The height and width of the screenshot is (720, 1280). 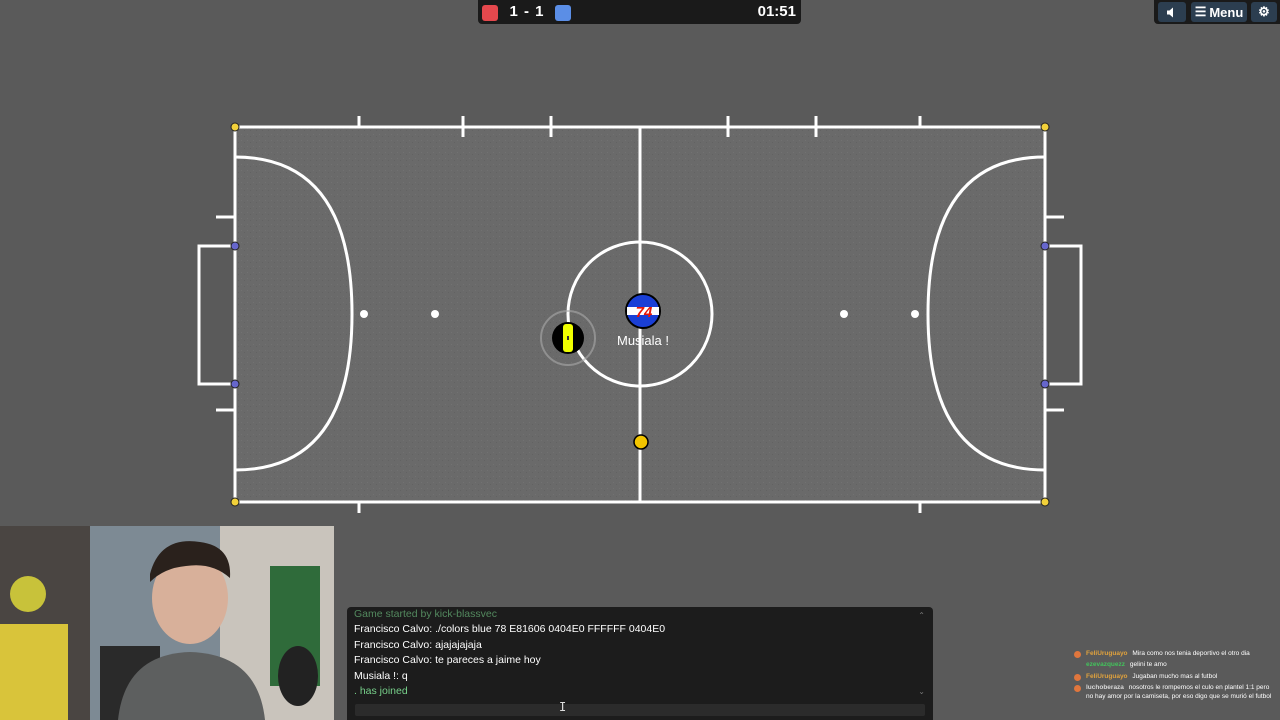 What do you see at coordinates (921, 691) in the screenshot?
I see `chevron-down-icon: ⌄` at bounding box center [921, 691].